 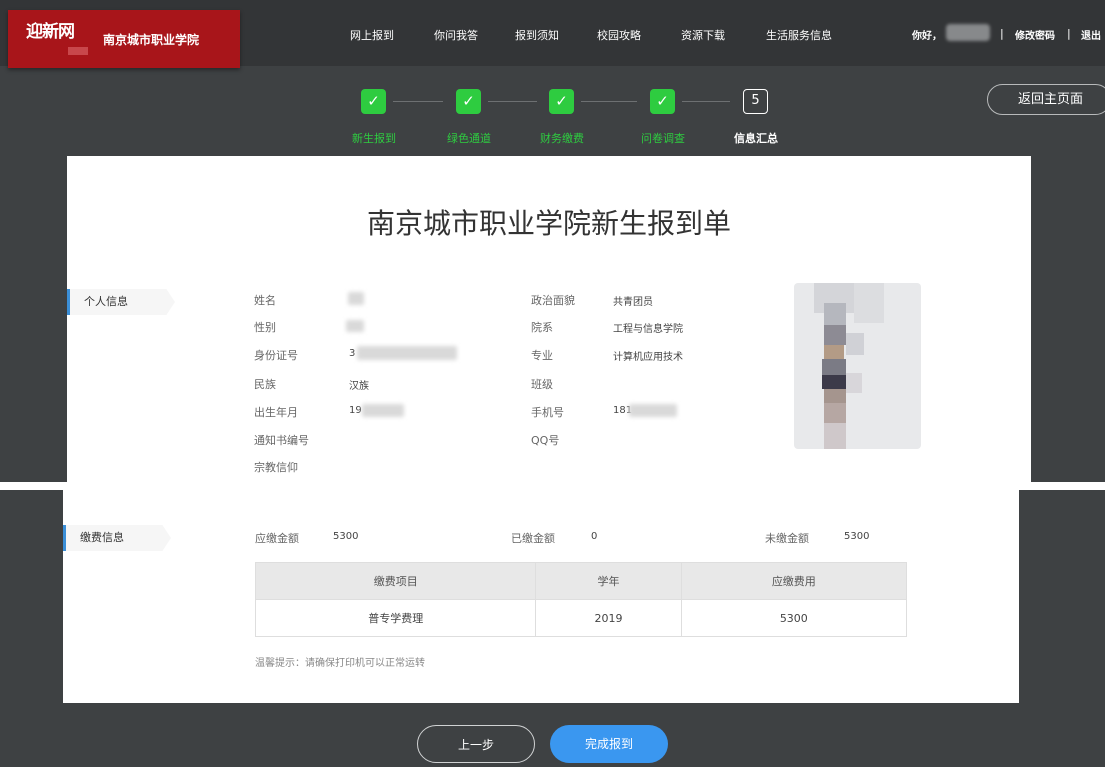 I want to click on step-label-survey: 问卷调查, so click(x=663, y=138).